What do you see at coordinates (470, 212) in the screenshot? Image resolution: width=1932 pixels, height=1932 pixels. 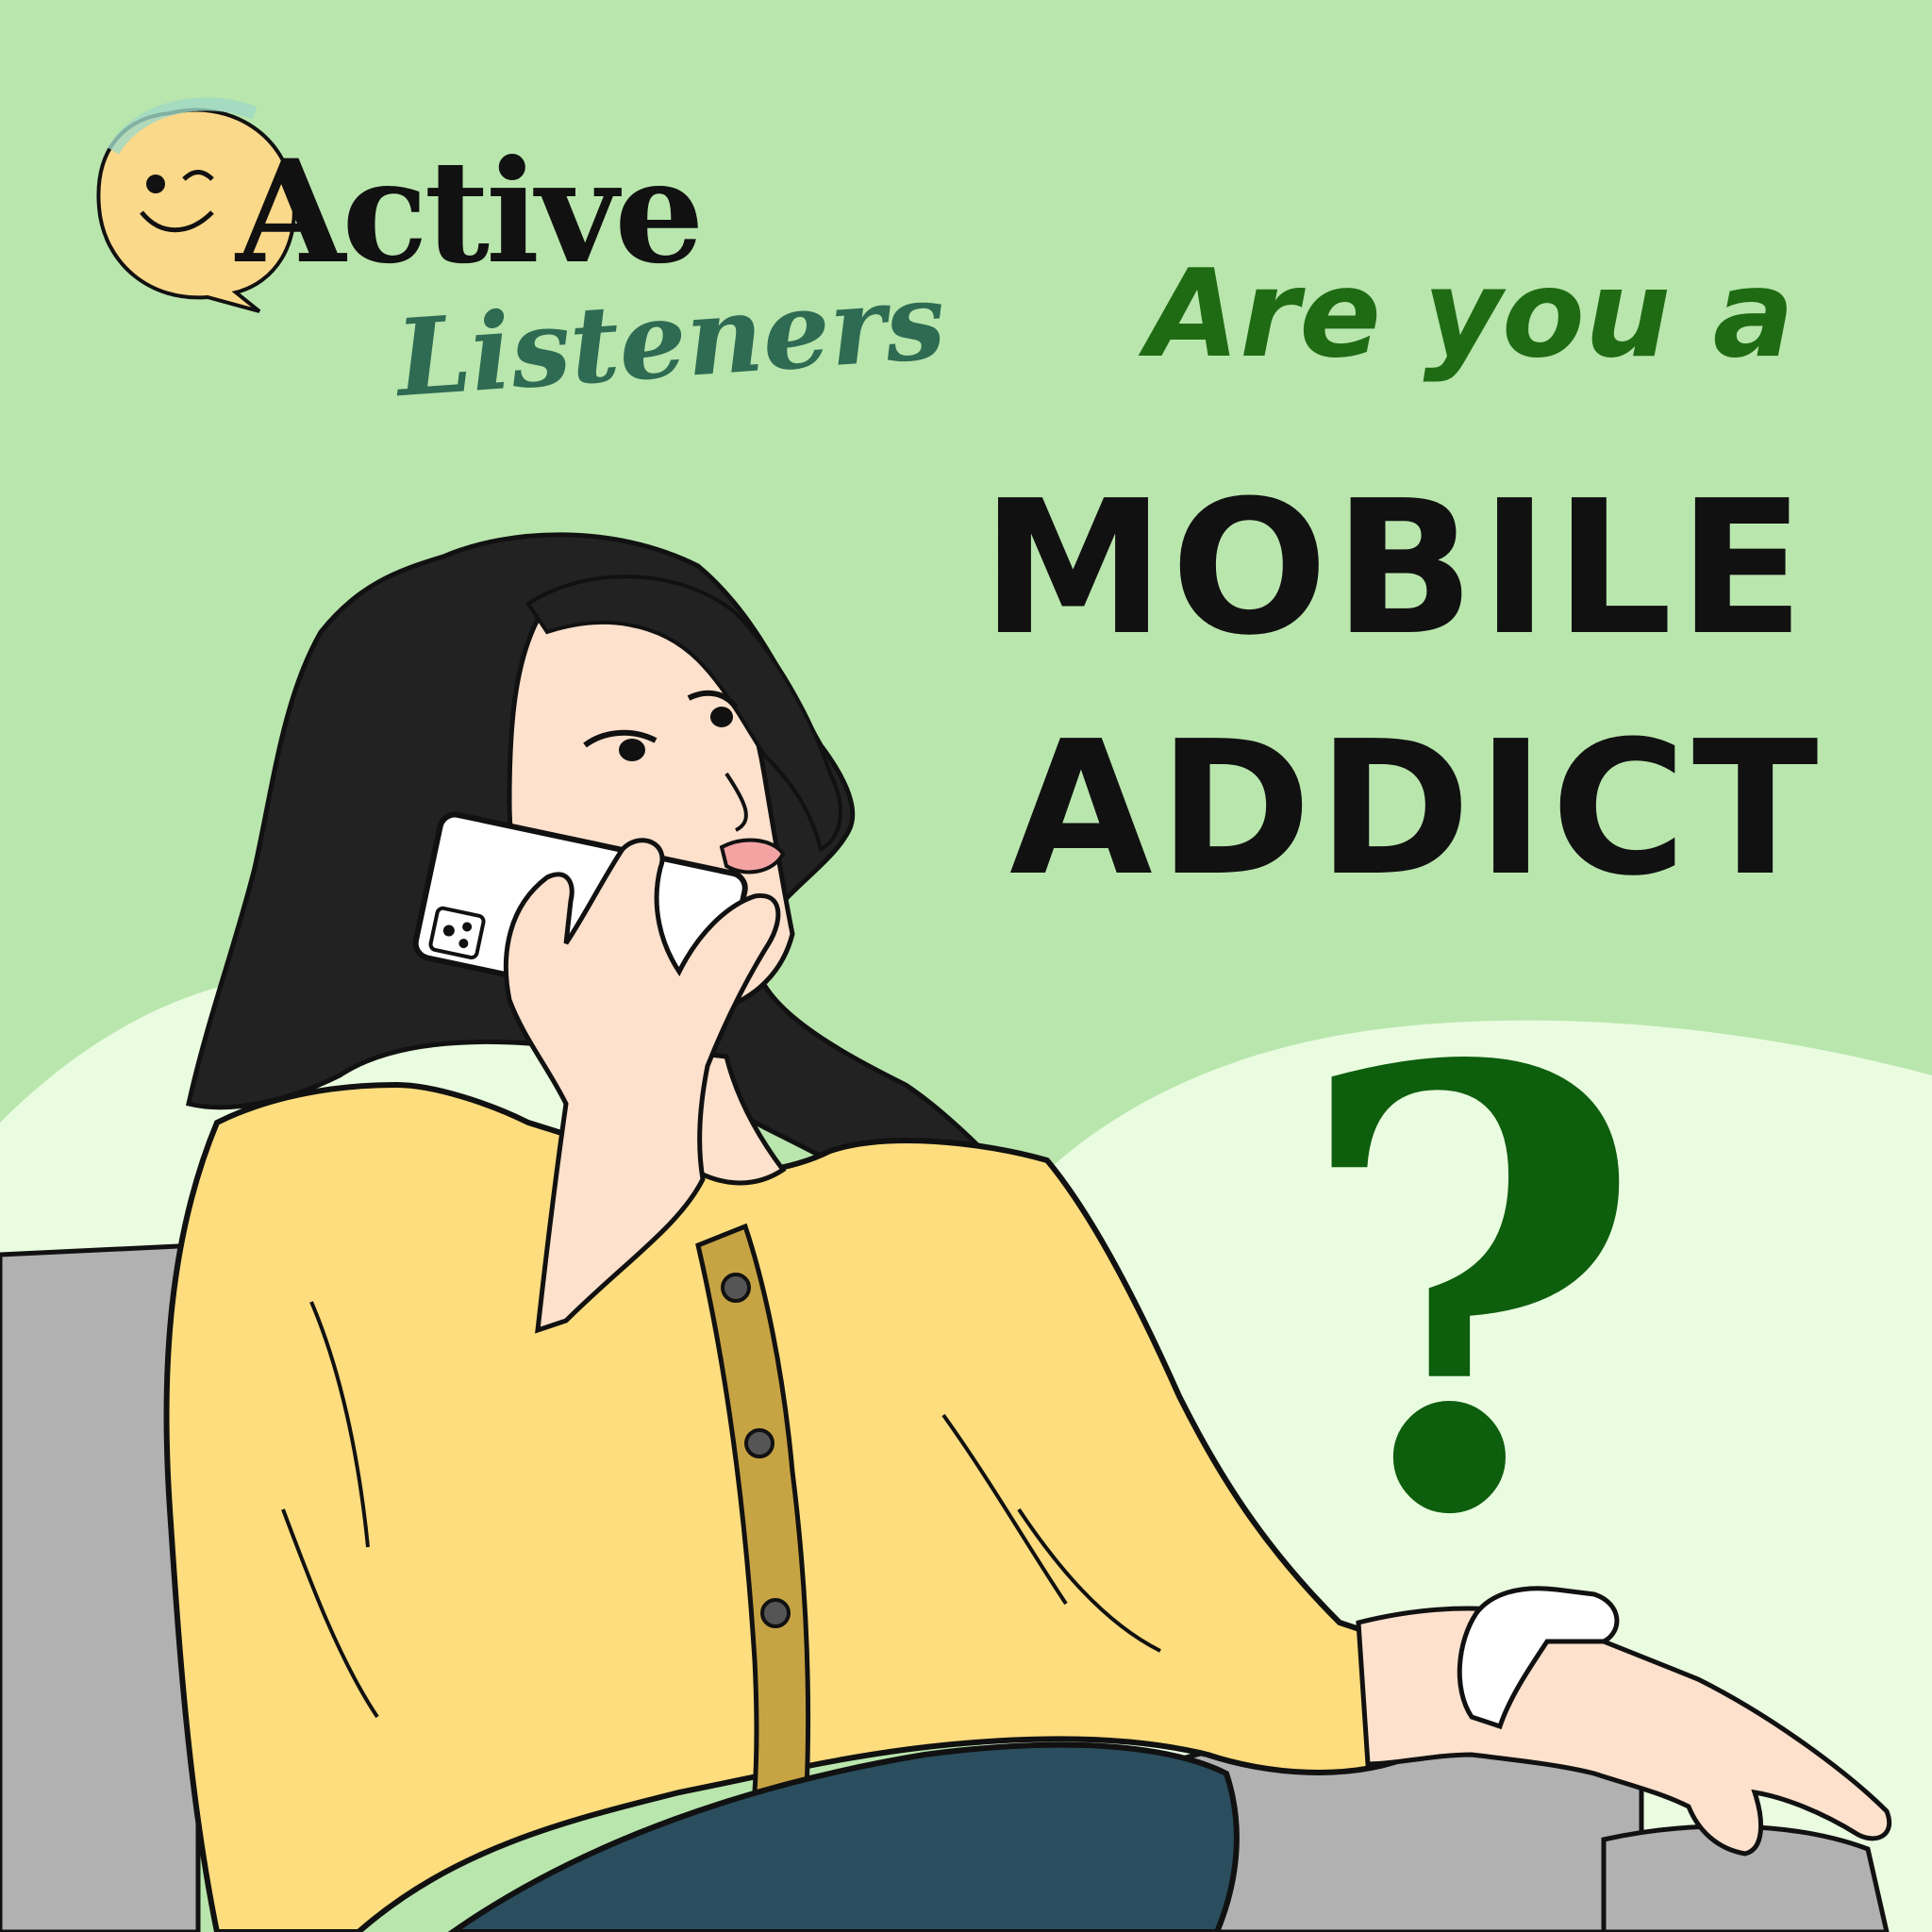 I see `brand-name-active: Active` at bounding box center [470, 212].